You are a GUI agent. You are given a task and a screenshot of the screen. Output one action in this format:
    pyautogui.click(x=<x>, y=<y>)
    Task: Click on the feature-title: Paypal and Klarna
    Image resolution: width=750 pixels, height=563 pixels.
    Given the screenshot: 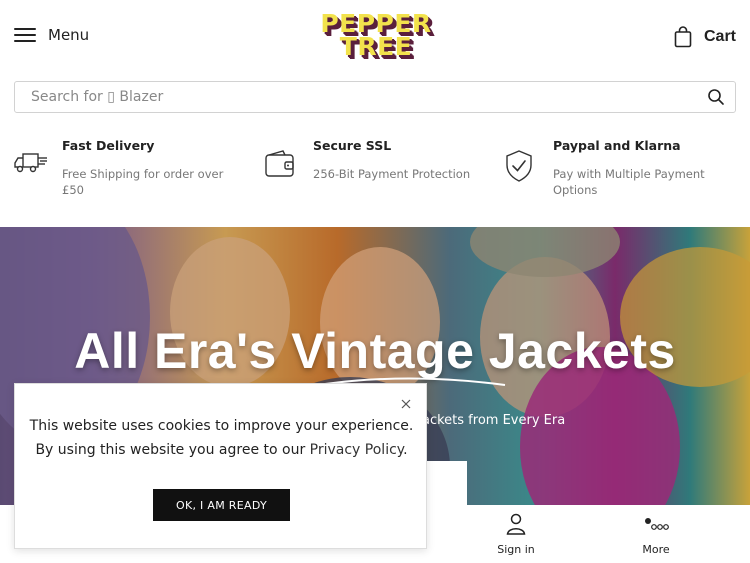 What is the action you would take?
    pyautogui.click(x=617, y=145)
    